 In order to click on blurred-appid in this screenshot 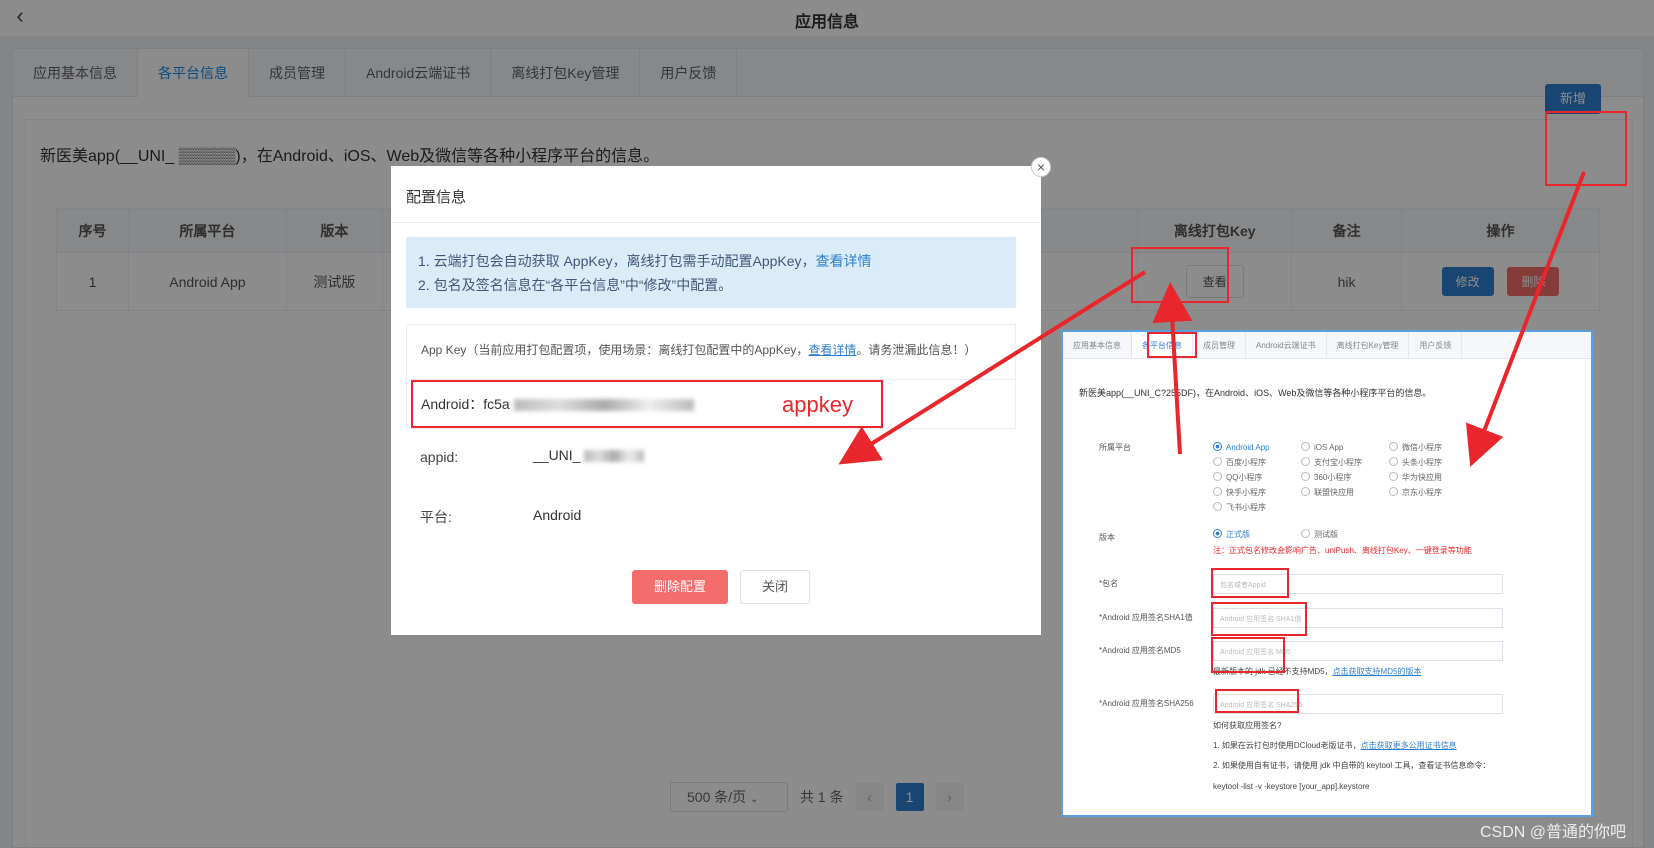, I will do `click(614, 456)`.